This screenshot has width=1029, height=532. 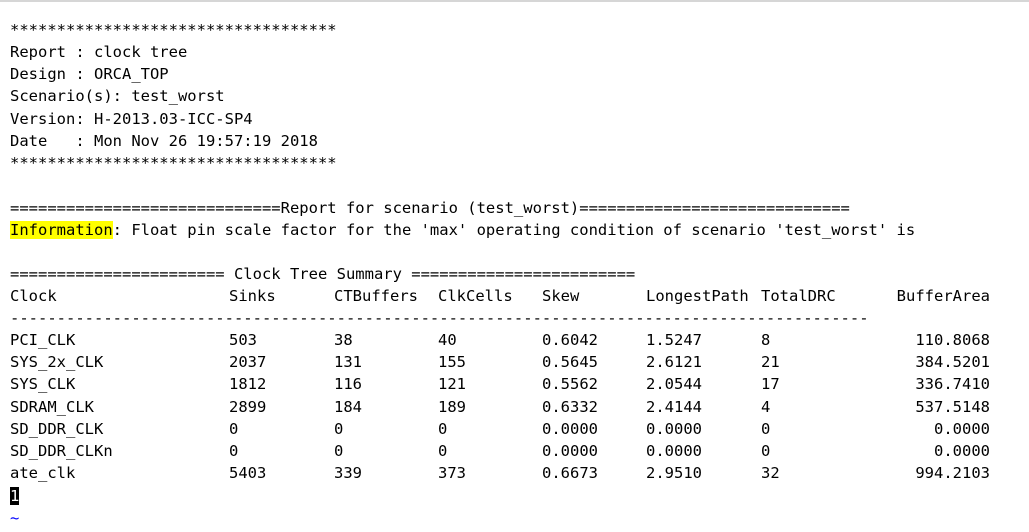 I want to click on cell-bufferarea: 336.7410, so click(x=952, y=384).